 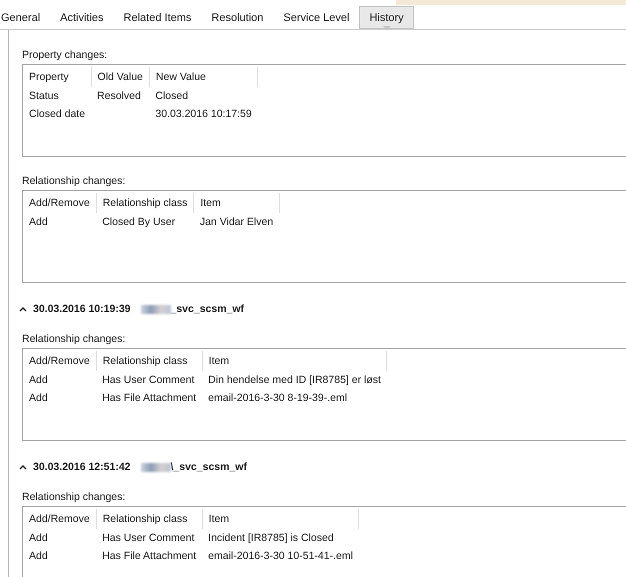 I want to click on table-cell: 30.03.2016 10:17:59, so click(x=203, y=114).